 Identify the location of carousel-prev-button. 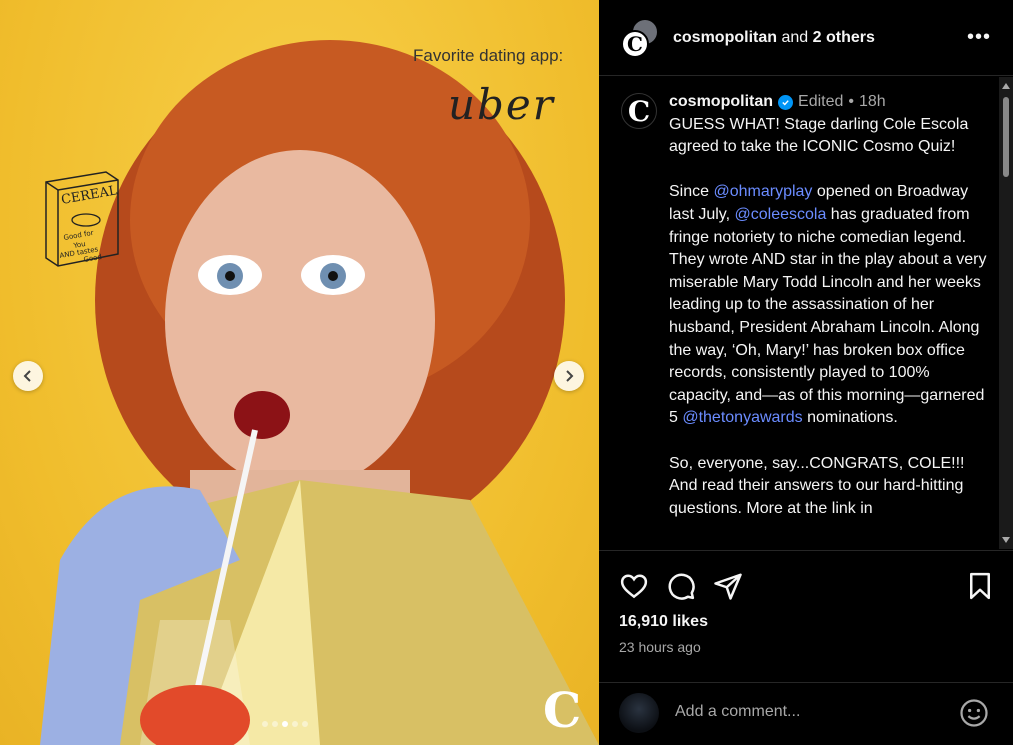
(28, 376).